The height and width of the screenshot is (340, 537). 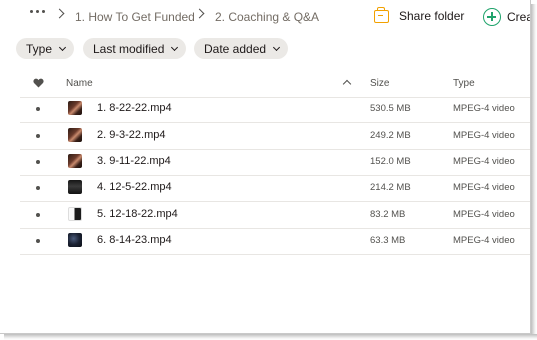 What do you see at coordinates (137, 214) in the screenshot?
I see `file-name: 5. 12-18-22.mp4` at bounding box center [137, 214].